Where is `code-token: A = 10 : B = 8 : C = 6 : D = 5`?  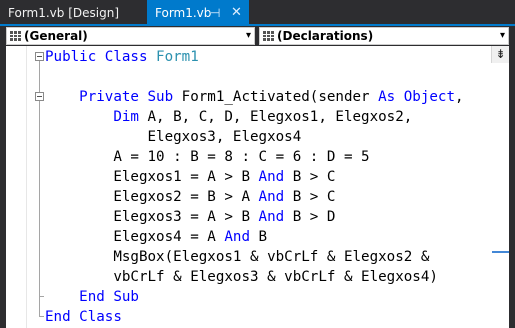 code-token: A = 10 : B = 8 : C = 6 : D = 5 is located at coordinates (207, 157).